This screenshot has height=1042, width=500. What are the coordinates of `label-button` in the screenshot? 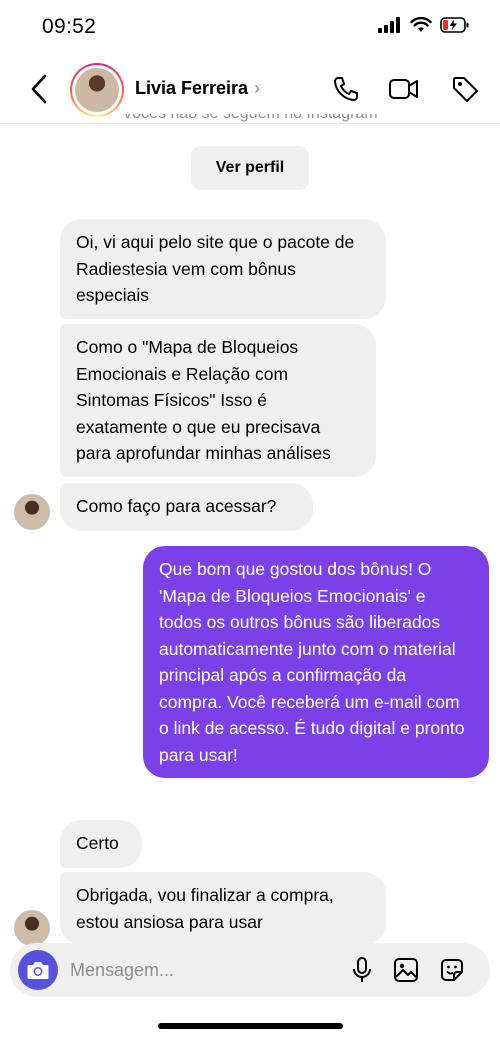 It's located at (465, 89).